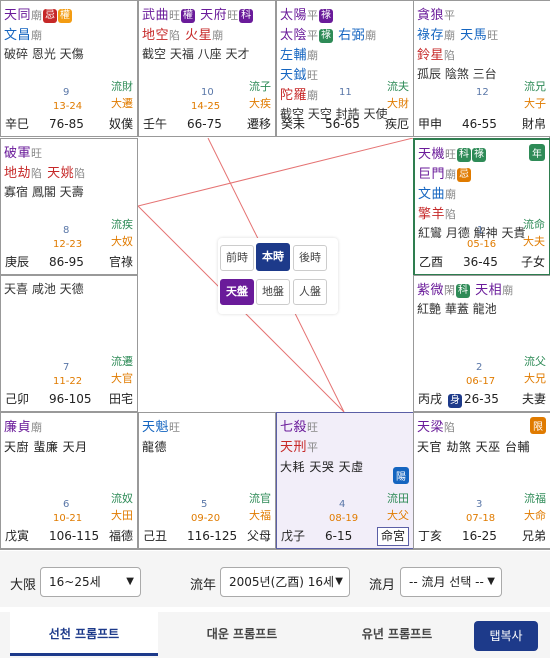 The height and width of the screenshot is (658, 550). Describe the element at coordinates (481, 480) in the screenshot. I see `palace-cell-hae: 天梁陷 天官 劫煞 天巫 台輔限流福 大命 3 07-18 丁亥 16-25 兄弟` at that location.